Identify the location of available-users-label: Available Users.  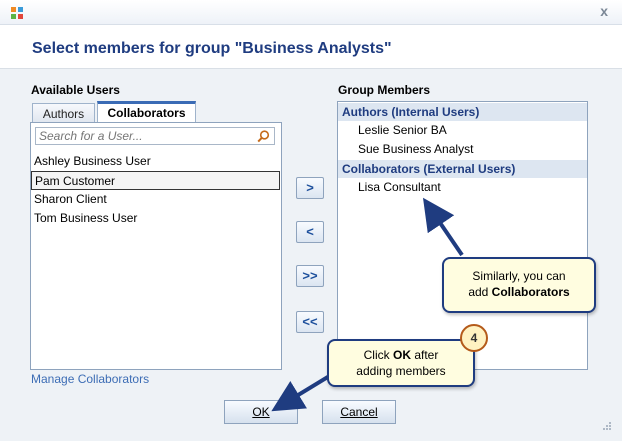
(75, 90).